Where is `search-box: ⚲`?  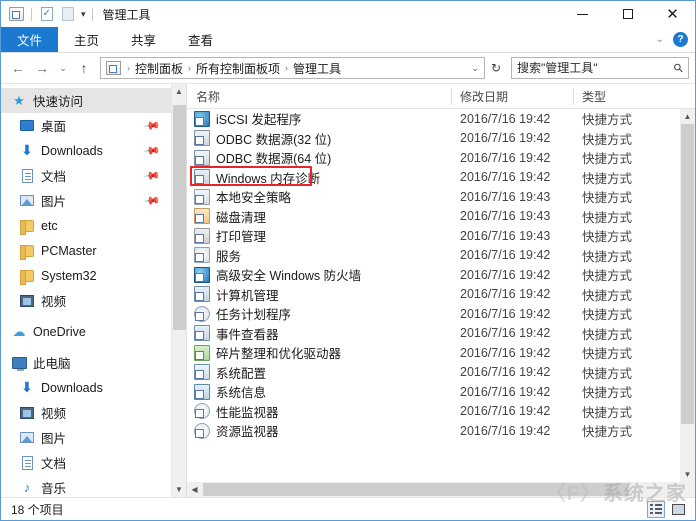 search-box: ⚲ is located at coordinates (600, 68).